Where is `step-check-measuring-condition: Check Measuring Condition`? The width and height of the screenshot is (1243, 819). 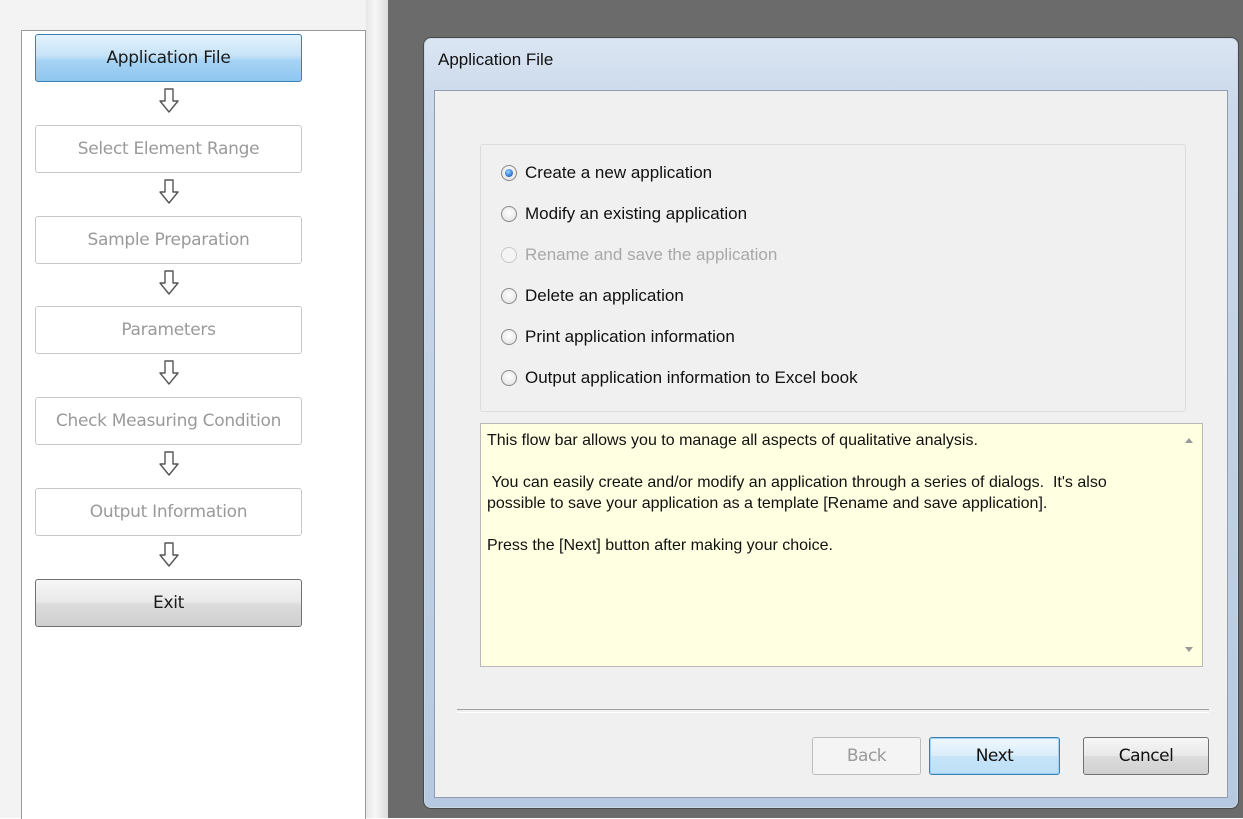
step-check-measuring-condition: Check Measuring Condition is located at coordinates (168, 421).